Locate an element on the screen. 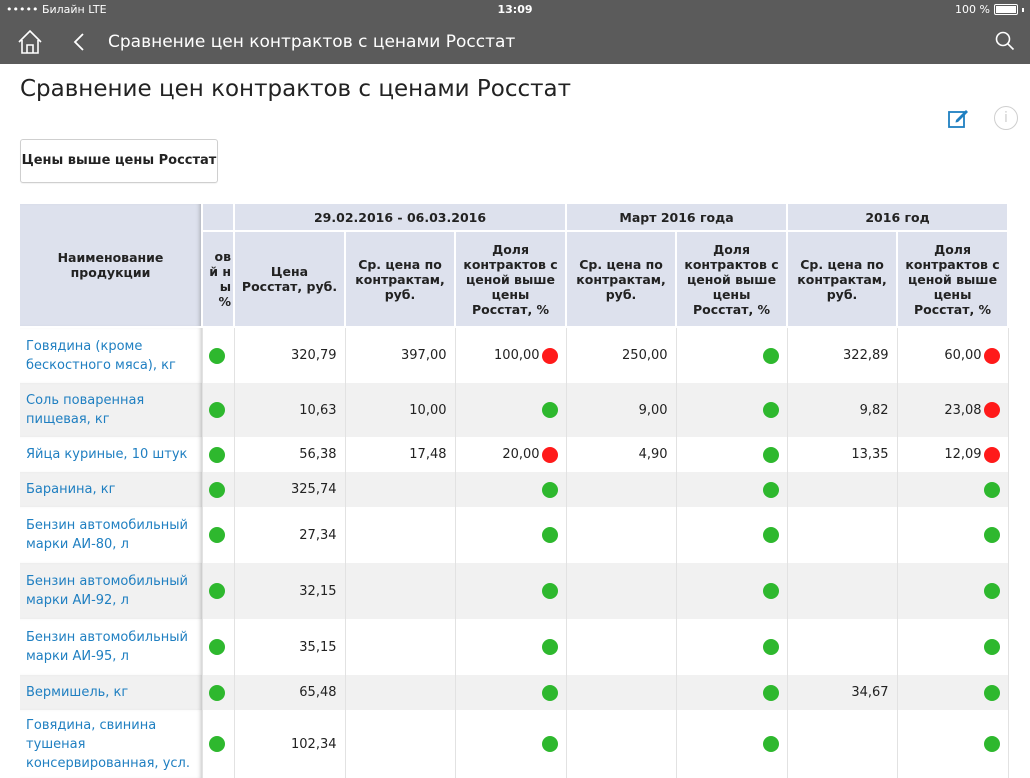 The width and height of the screenshot is (1030, 778). rosstat-price-value: 35,15 is located at coordinates (318, 647).